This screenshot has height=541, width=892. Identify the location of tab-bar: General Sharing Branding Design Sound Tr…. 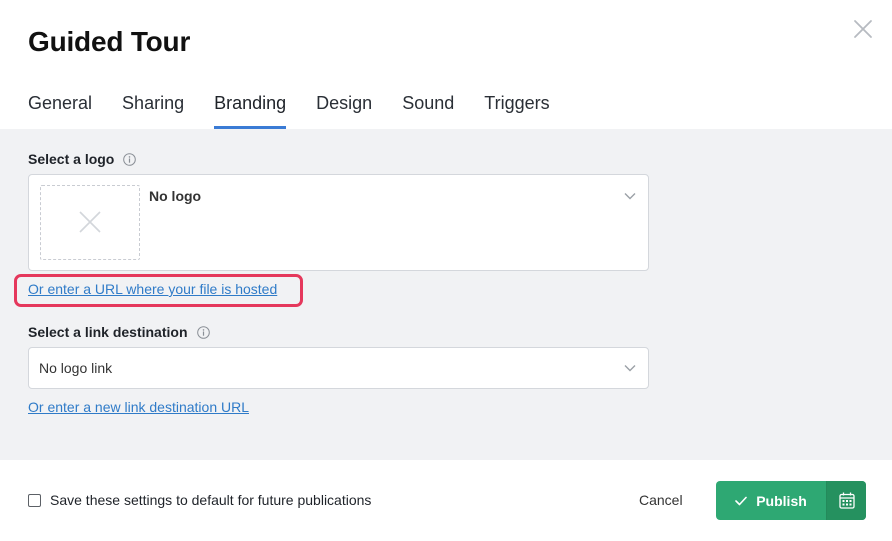
(304, 108).